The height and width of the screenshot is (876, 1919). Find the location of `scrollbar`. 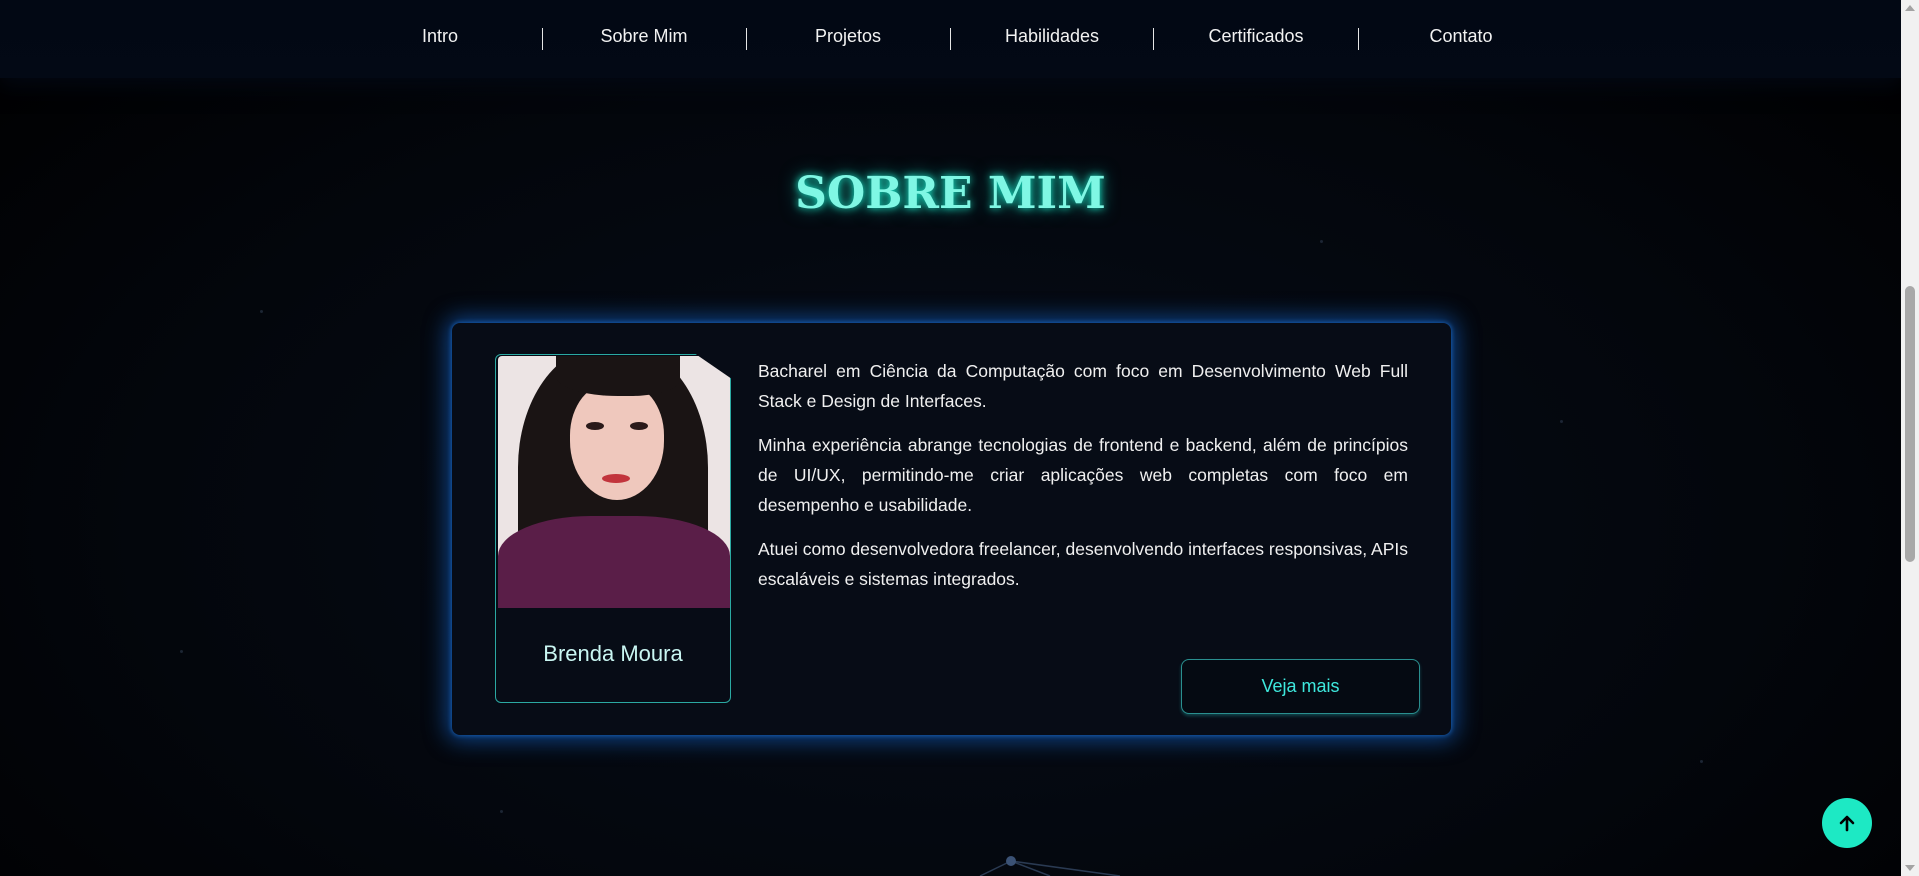

scrollbar is located at coordinates (1910, 438).